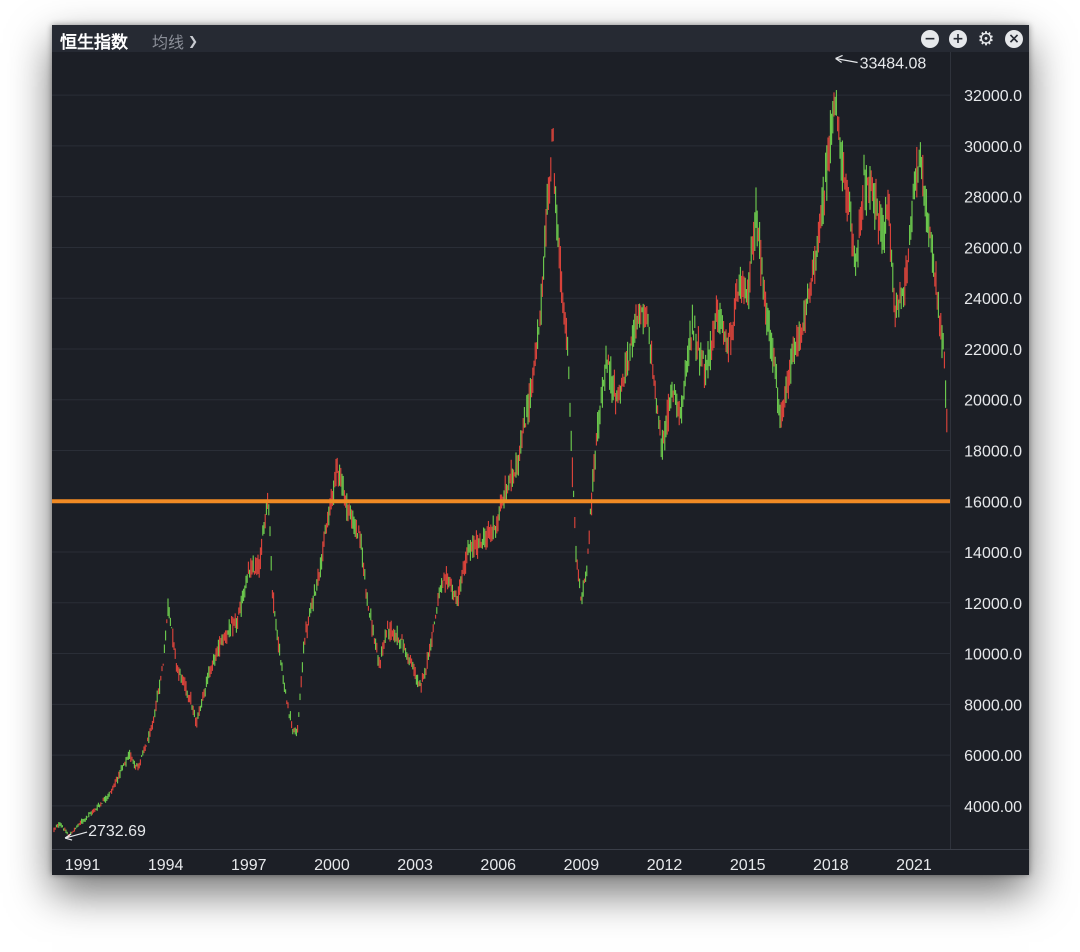 The height and width of the screenshot is (952, 1080). I want to click on y-tick-label: 16000.0, so click(993, 502).